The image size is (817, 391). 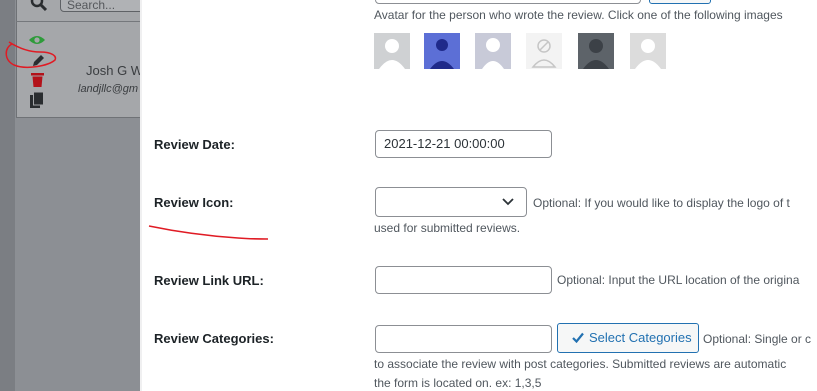 What do you see at coordinates (39, 6) in the screenshot?
I see `search-icon` at bounding box center [39, 6].